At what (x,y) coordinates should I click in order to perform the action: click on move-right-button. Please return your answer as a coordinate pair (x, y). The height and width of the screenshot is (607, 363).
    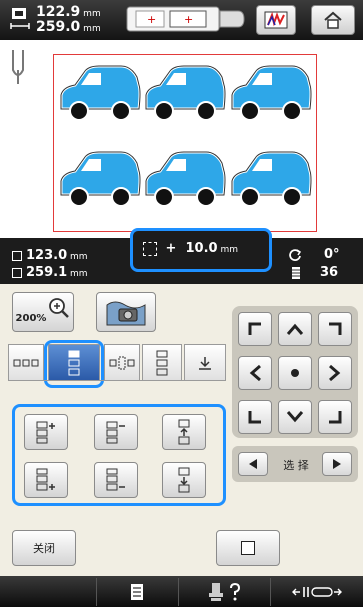
    Looking at the image, I should click on (335, 373).